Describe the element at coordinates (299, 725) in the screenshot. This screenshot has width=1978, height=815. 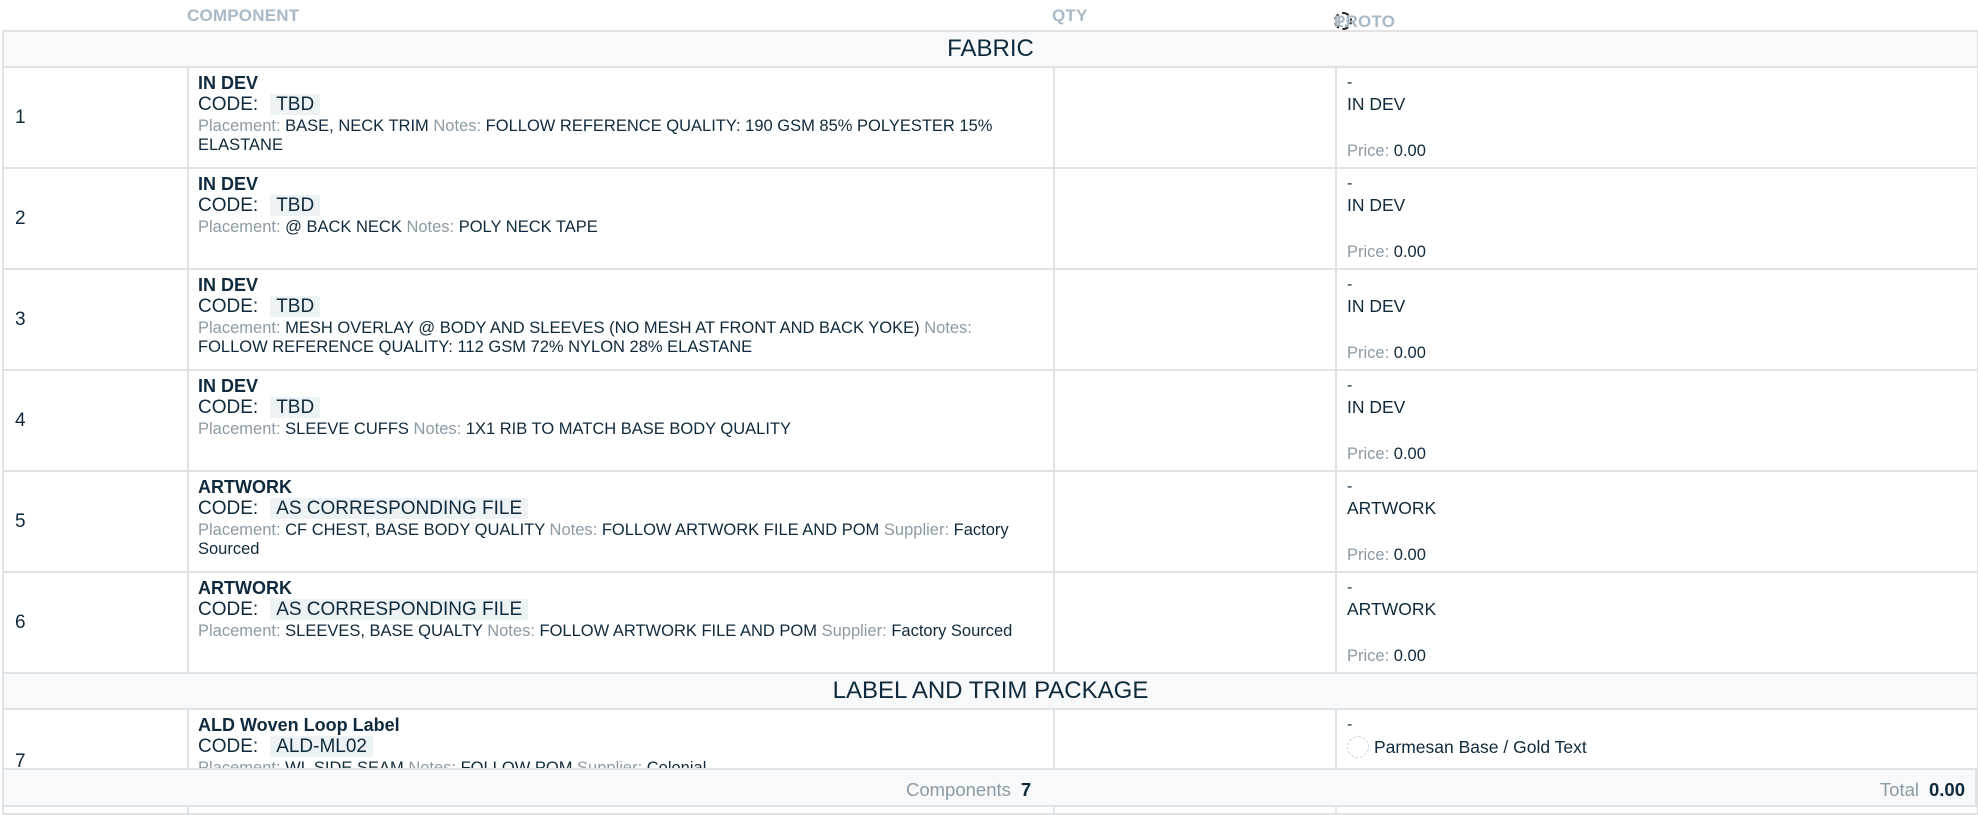
I see `component-title: ALD Woven Loop Label` at that location.